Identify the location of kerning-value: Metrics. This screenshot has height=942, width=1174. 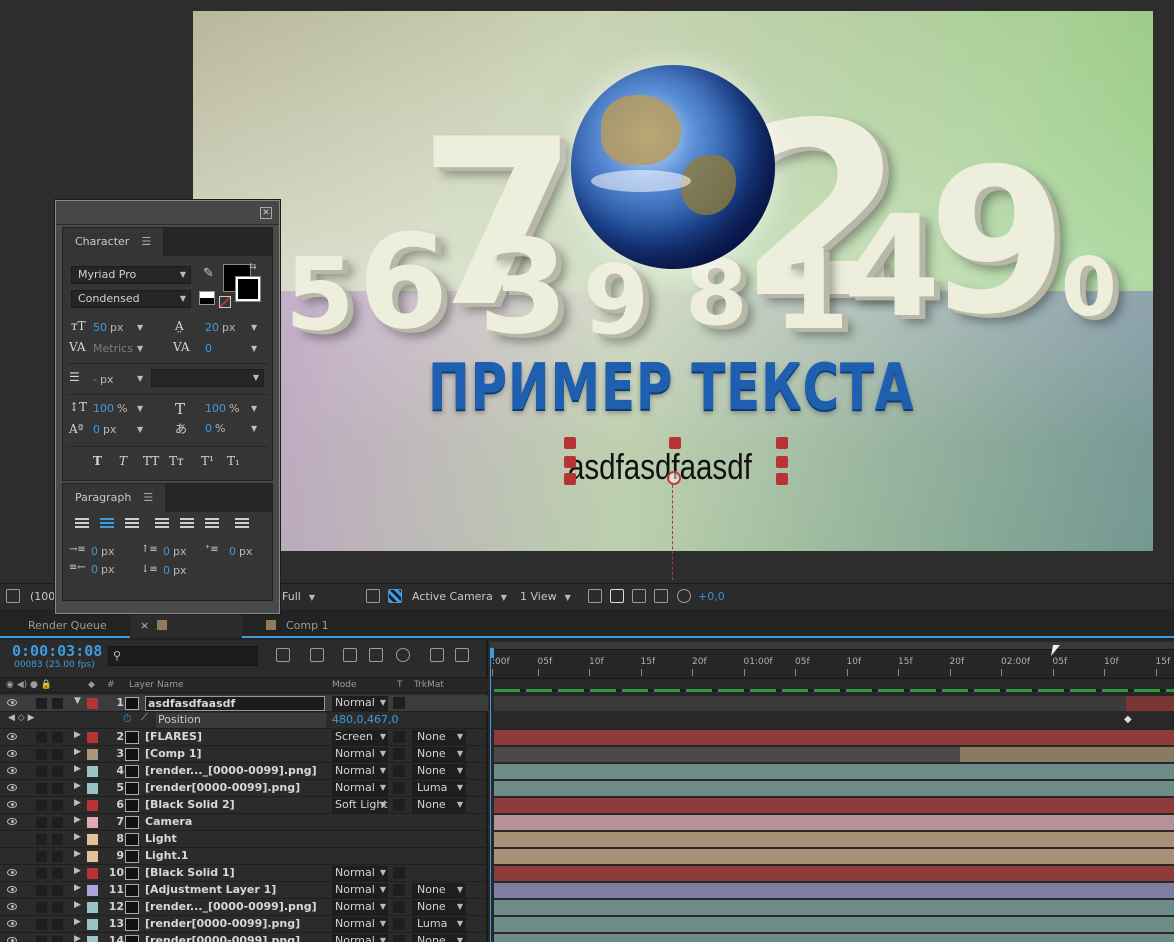
(113, 348).